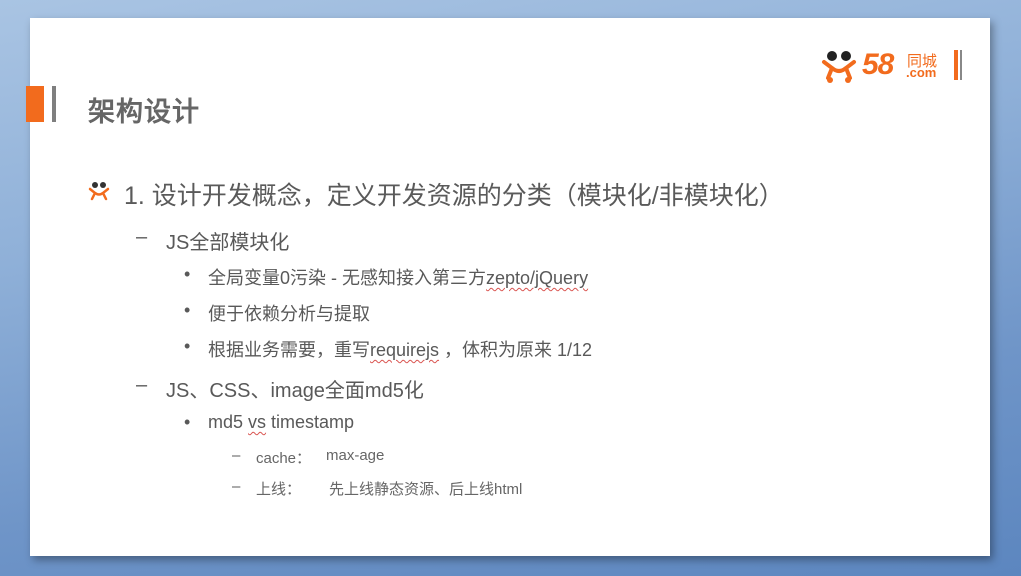  What do you see at coordinates (35, 104) in the screenshot?
I see `title-accent-bar` at bounding box center [35, 104].